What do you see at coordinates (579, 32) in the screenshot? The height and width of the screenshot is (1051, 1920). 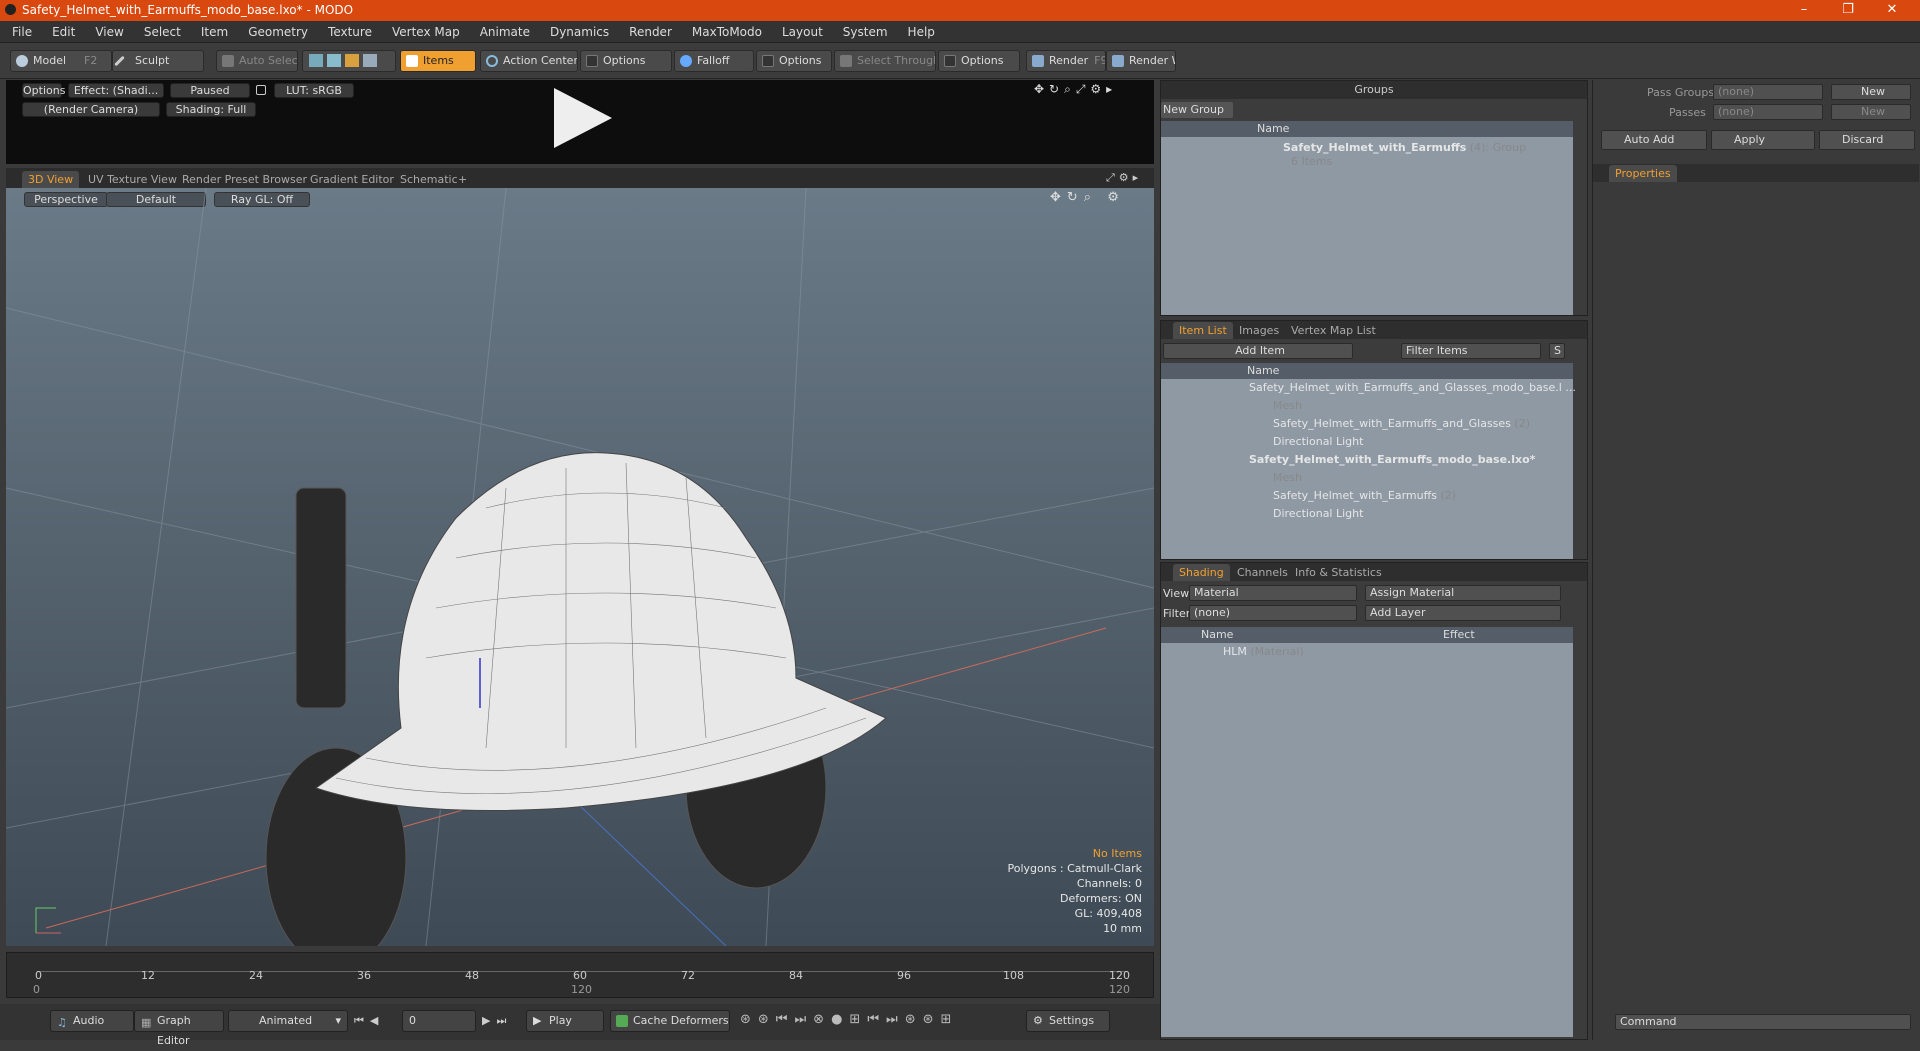 I see `menu-dynamics: Dynamics` at bounding box center [579, 32].